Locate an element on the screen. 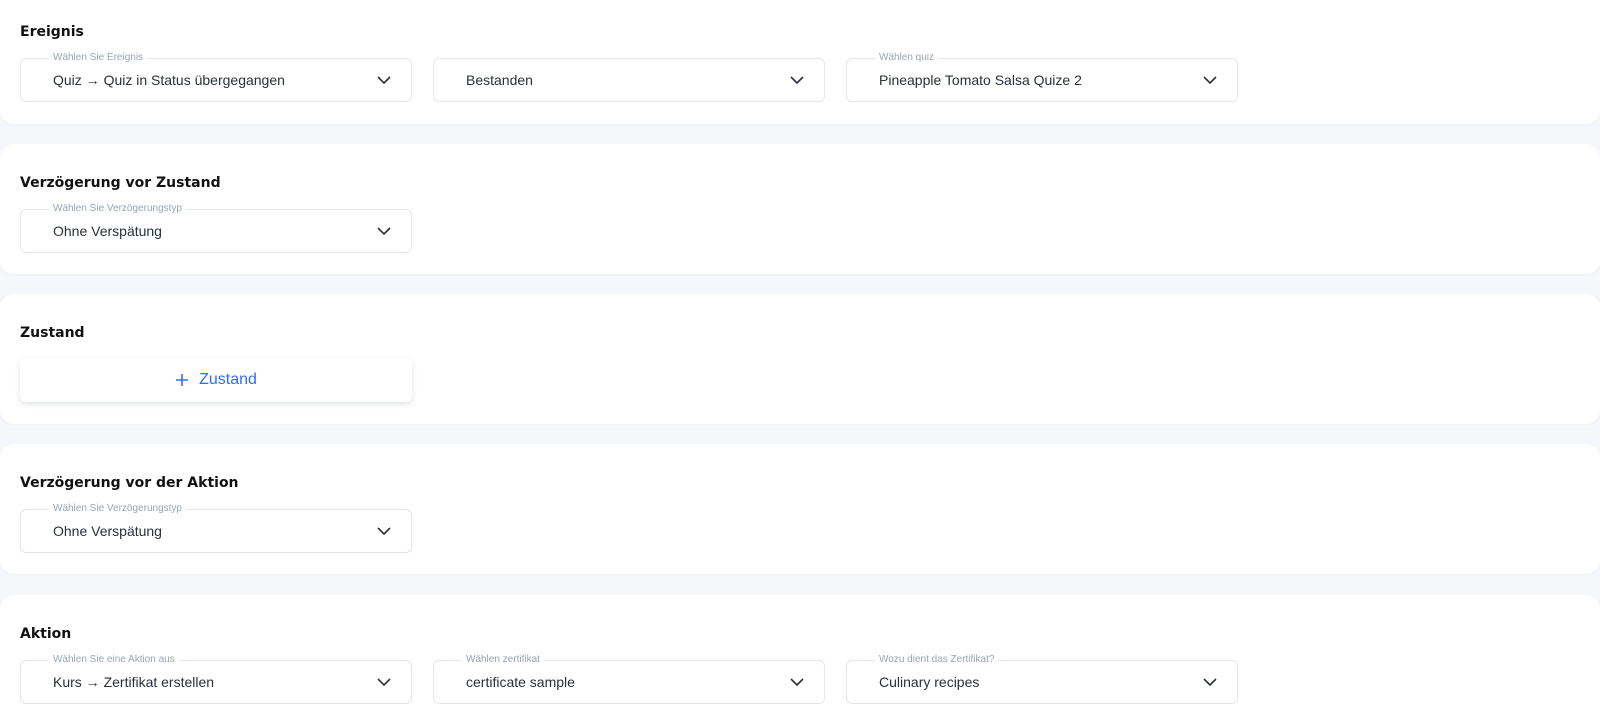 This screenshot has width=1600, height=725. certificate-value: certificate sample is located at coordinates (520, 682).